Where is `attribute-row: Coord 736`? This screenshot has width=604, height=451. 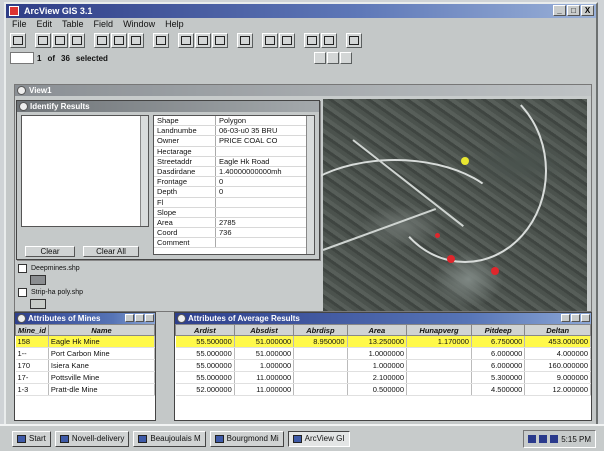 attribute-row: Coord 736 is located at coordinates (234, 233).